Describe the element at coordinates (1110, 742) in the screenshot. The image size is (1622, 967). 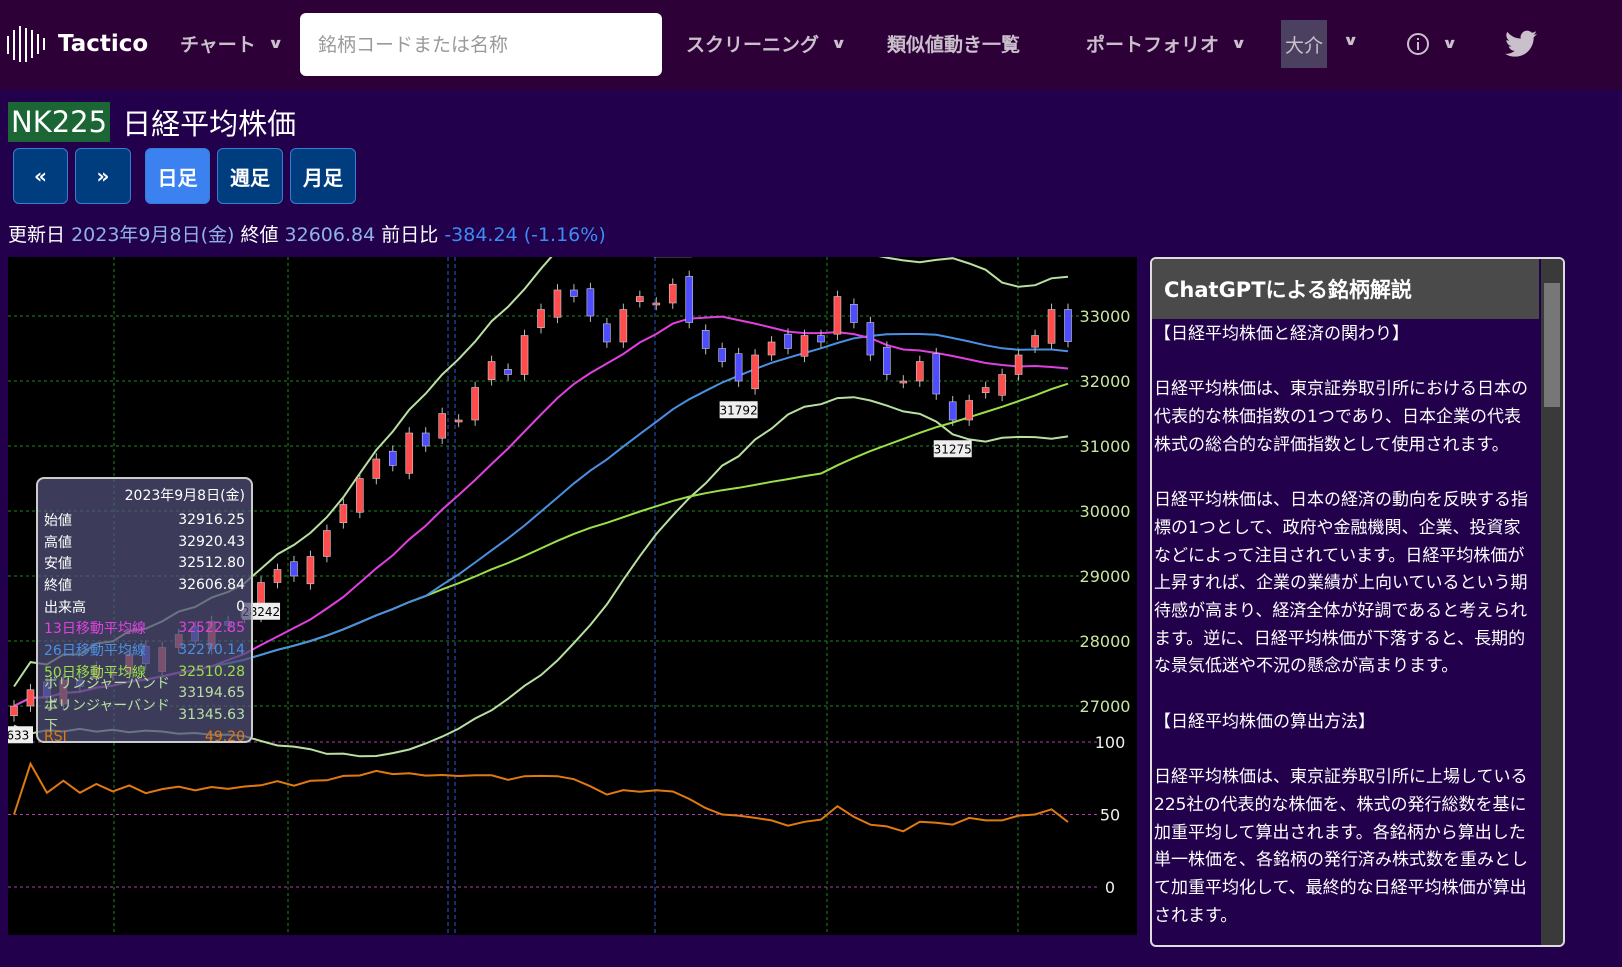
I see `rsi-tick-label: 100` at that location.